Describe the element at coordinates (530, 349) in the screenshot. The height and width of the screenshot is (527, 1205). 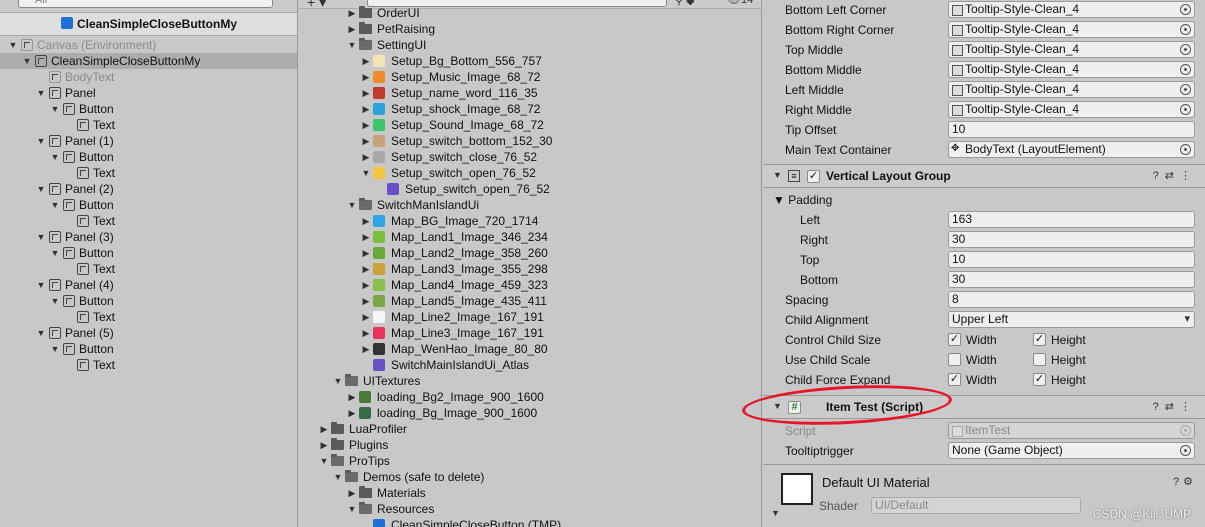
I see `project-item: ▶ Map_WenHao_Image_80_80` at that location.